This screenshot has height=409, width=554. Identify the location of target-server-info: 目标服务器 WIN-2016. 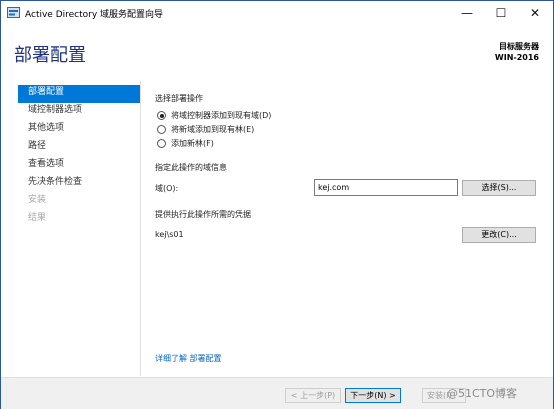
(517, 52).